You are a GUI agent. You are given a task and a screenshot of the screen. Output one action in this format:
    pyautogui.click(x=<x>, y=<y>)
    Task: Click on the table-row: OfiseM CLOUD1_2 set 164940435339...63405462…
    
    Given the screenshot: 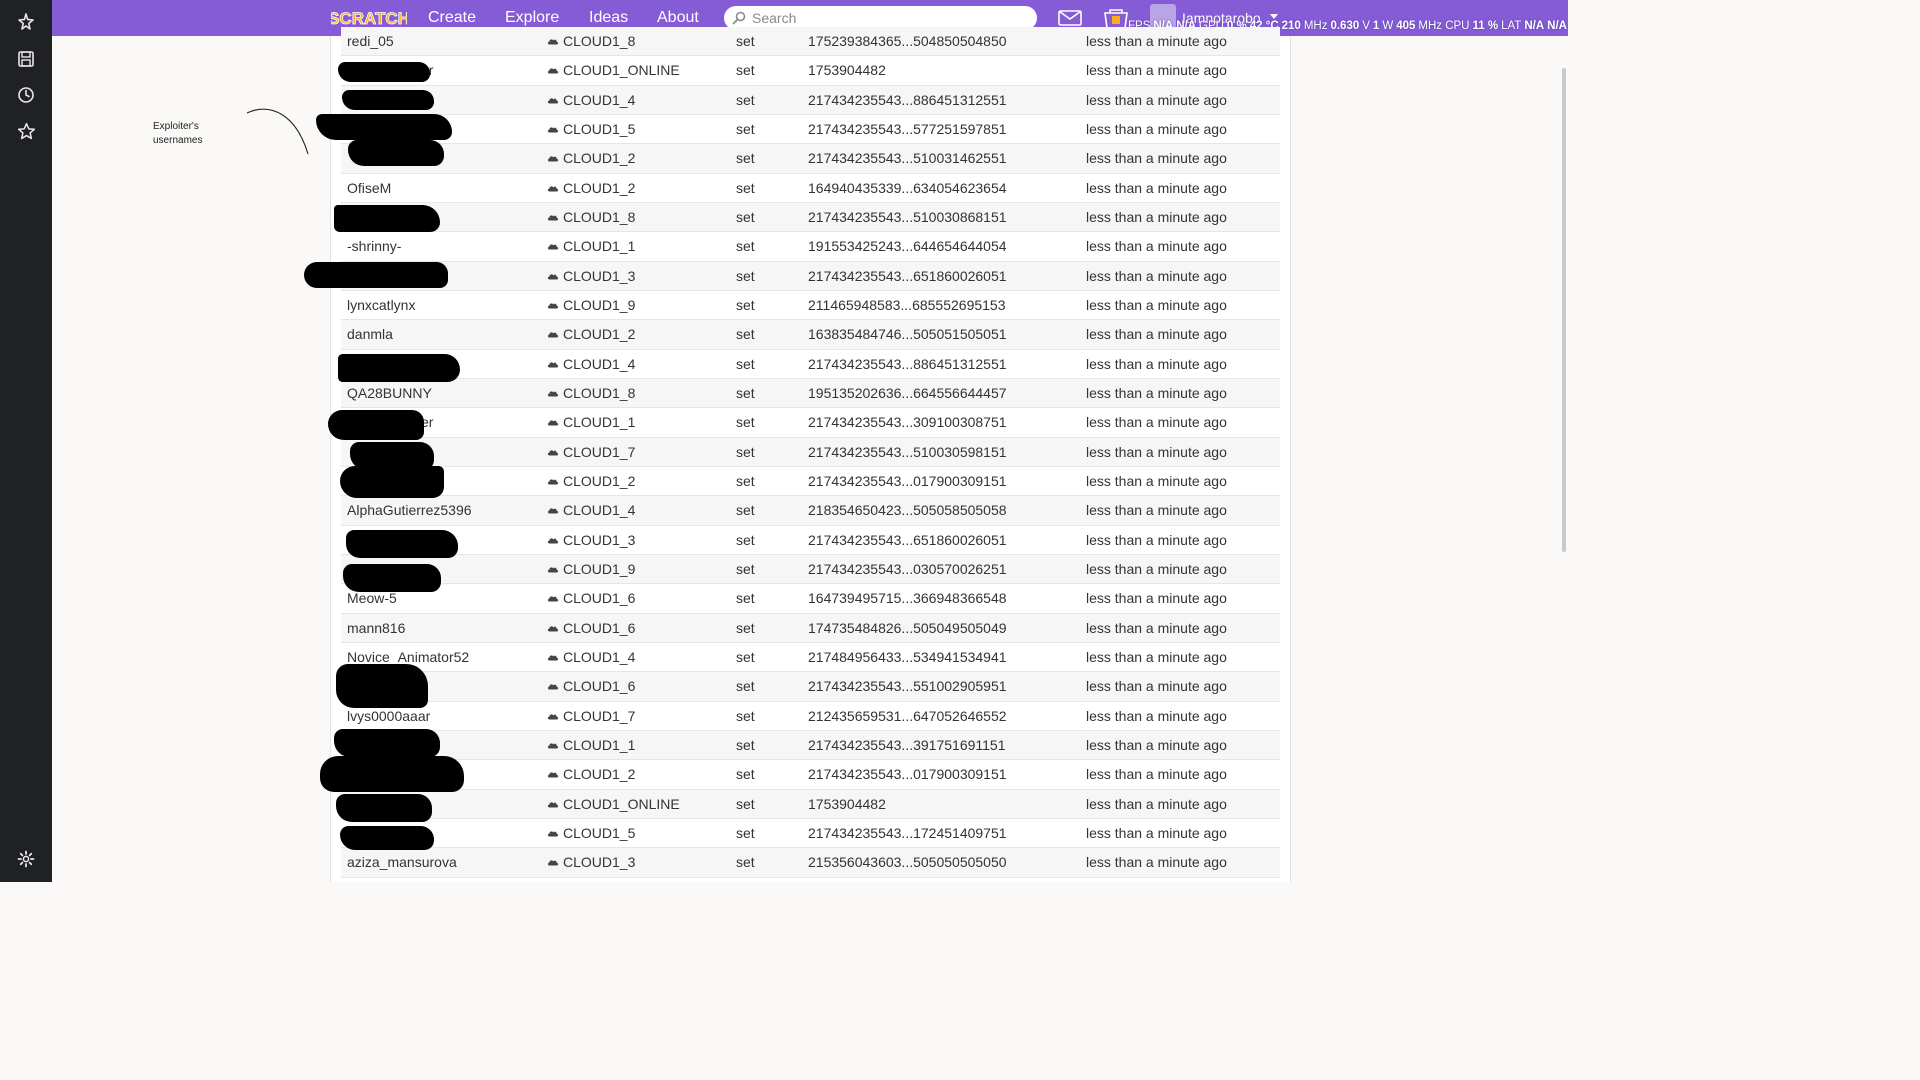 What is the action you would take?
    pyautogui.click(x=810, y=188)
    